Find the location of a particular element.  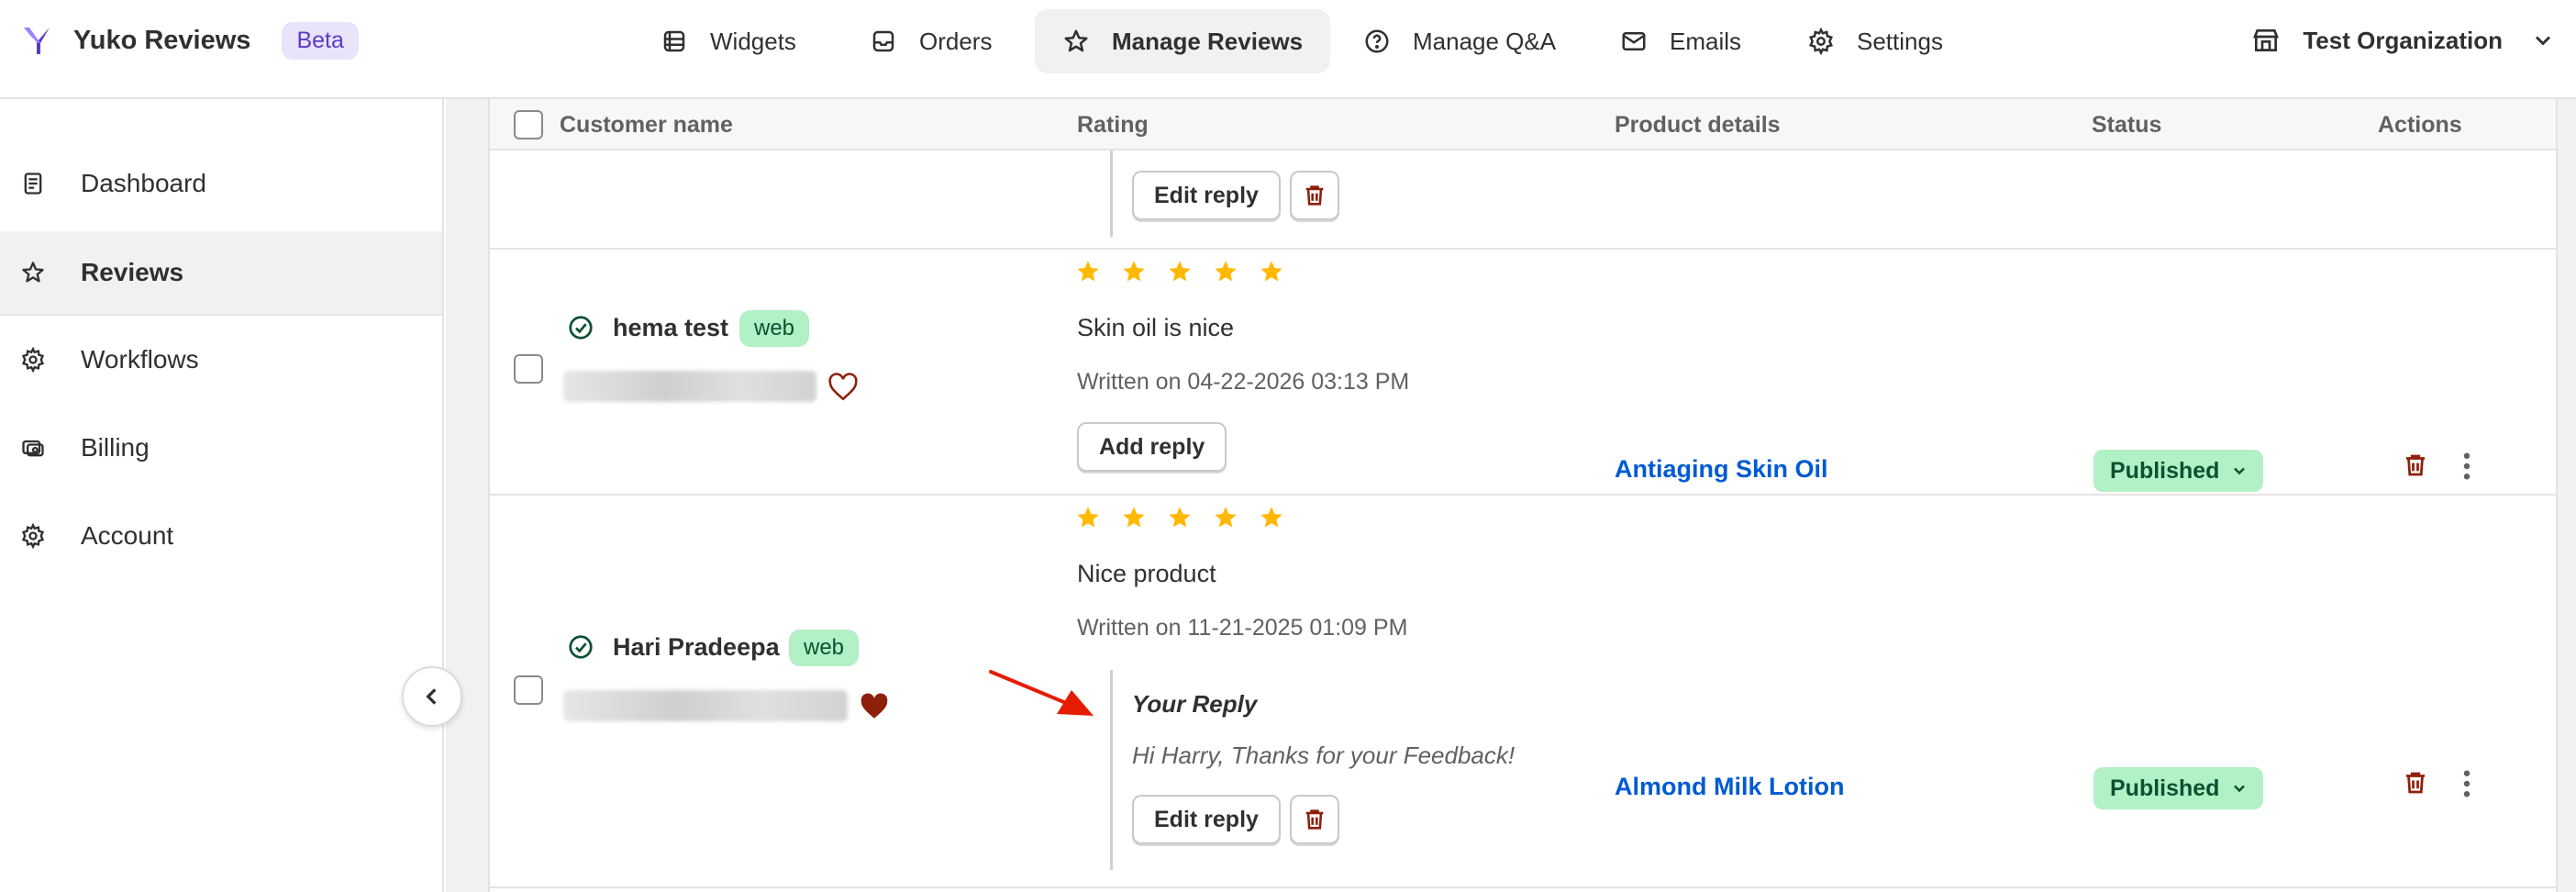

billing-icon is located at coordinates (33, 449).